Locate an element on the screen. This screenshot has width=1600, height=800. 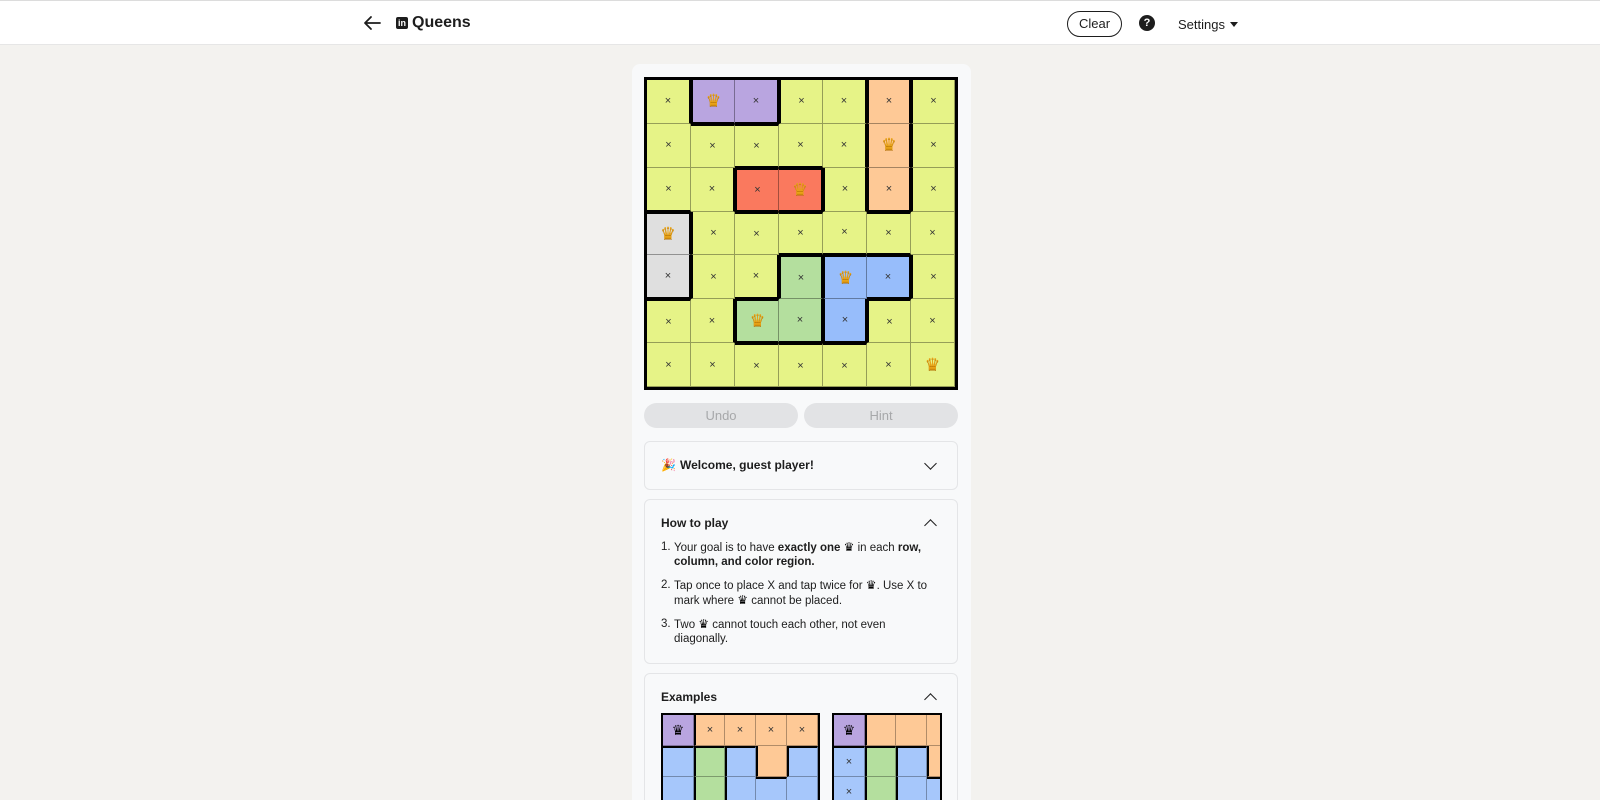
chevron-down-icon is located at coordinates (930, 463).